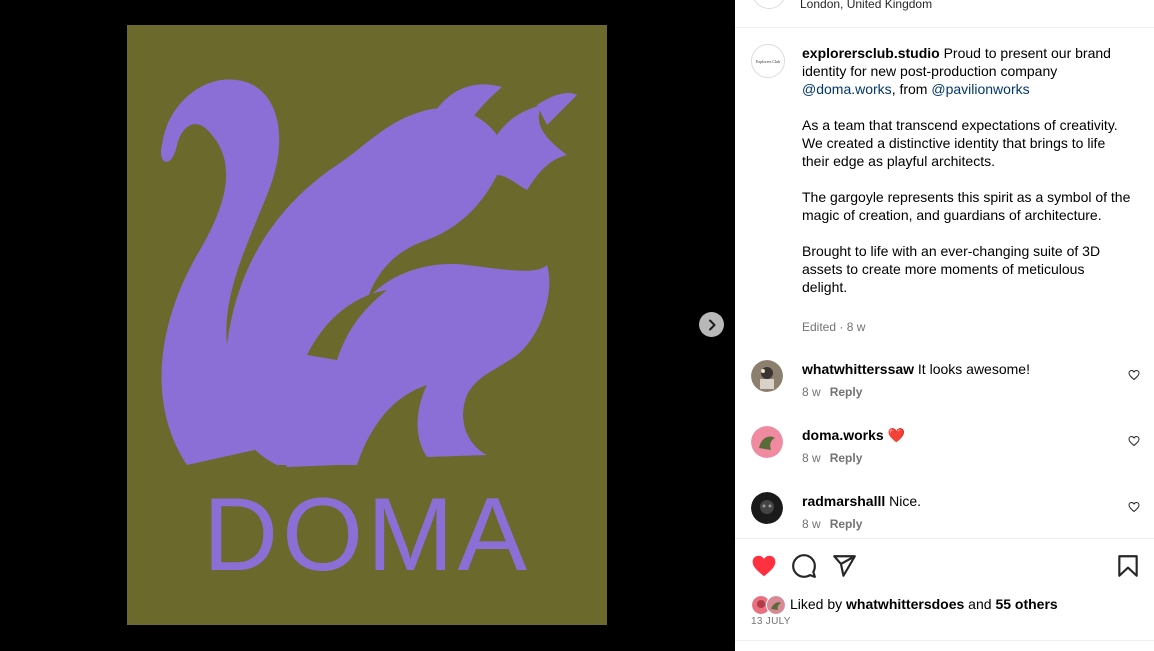  I want to click on liked-by-connector: and, so click(980, 604).